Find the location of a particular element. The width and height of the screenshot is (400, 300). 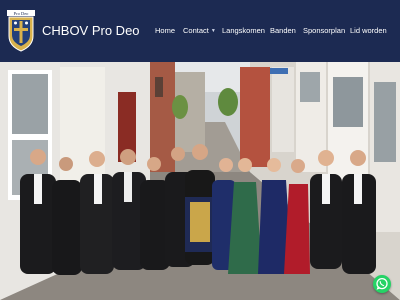

nav-home-label: Home is located at coordinates (165, 30).